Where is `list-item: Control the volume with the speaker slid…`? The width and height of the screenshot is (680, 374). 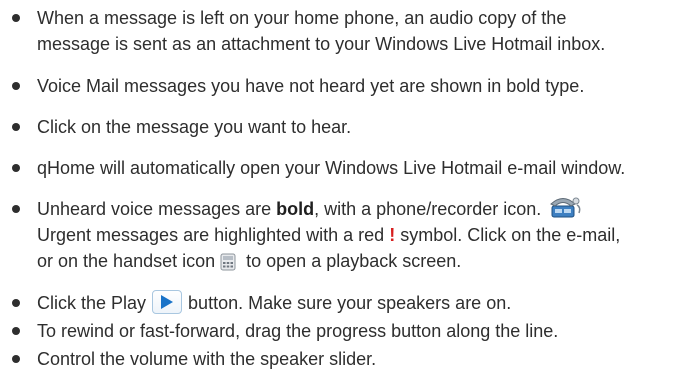 list-item: Control the volume with the speaker slid… is located at coordinates (340, 359).